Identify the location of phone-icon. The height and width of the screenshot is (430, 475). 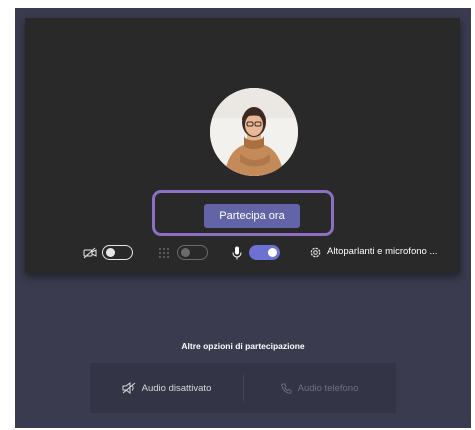
(286, 388).